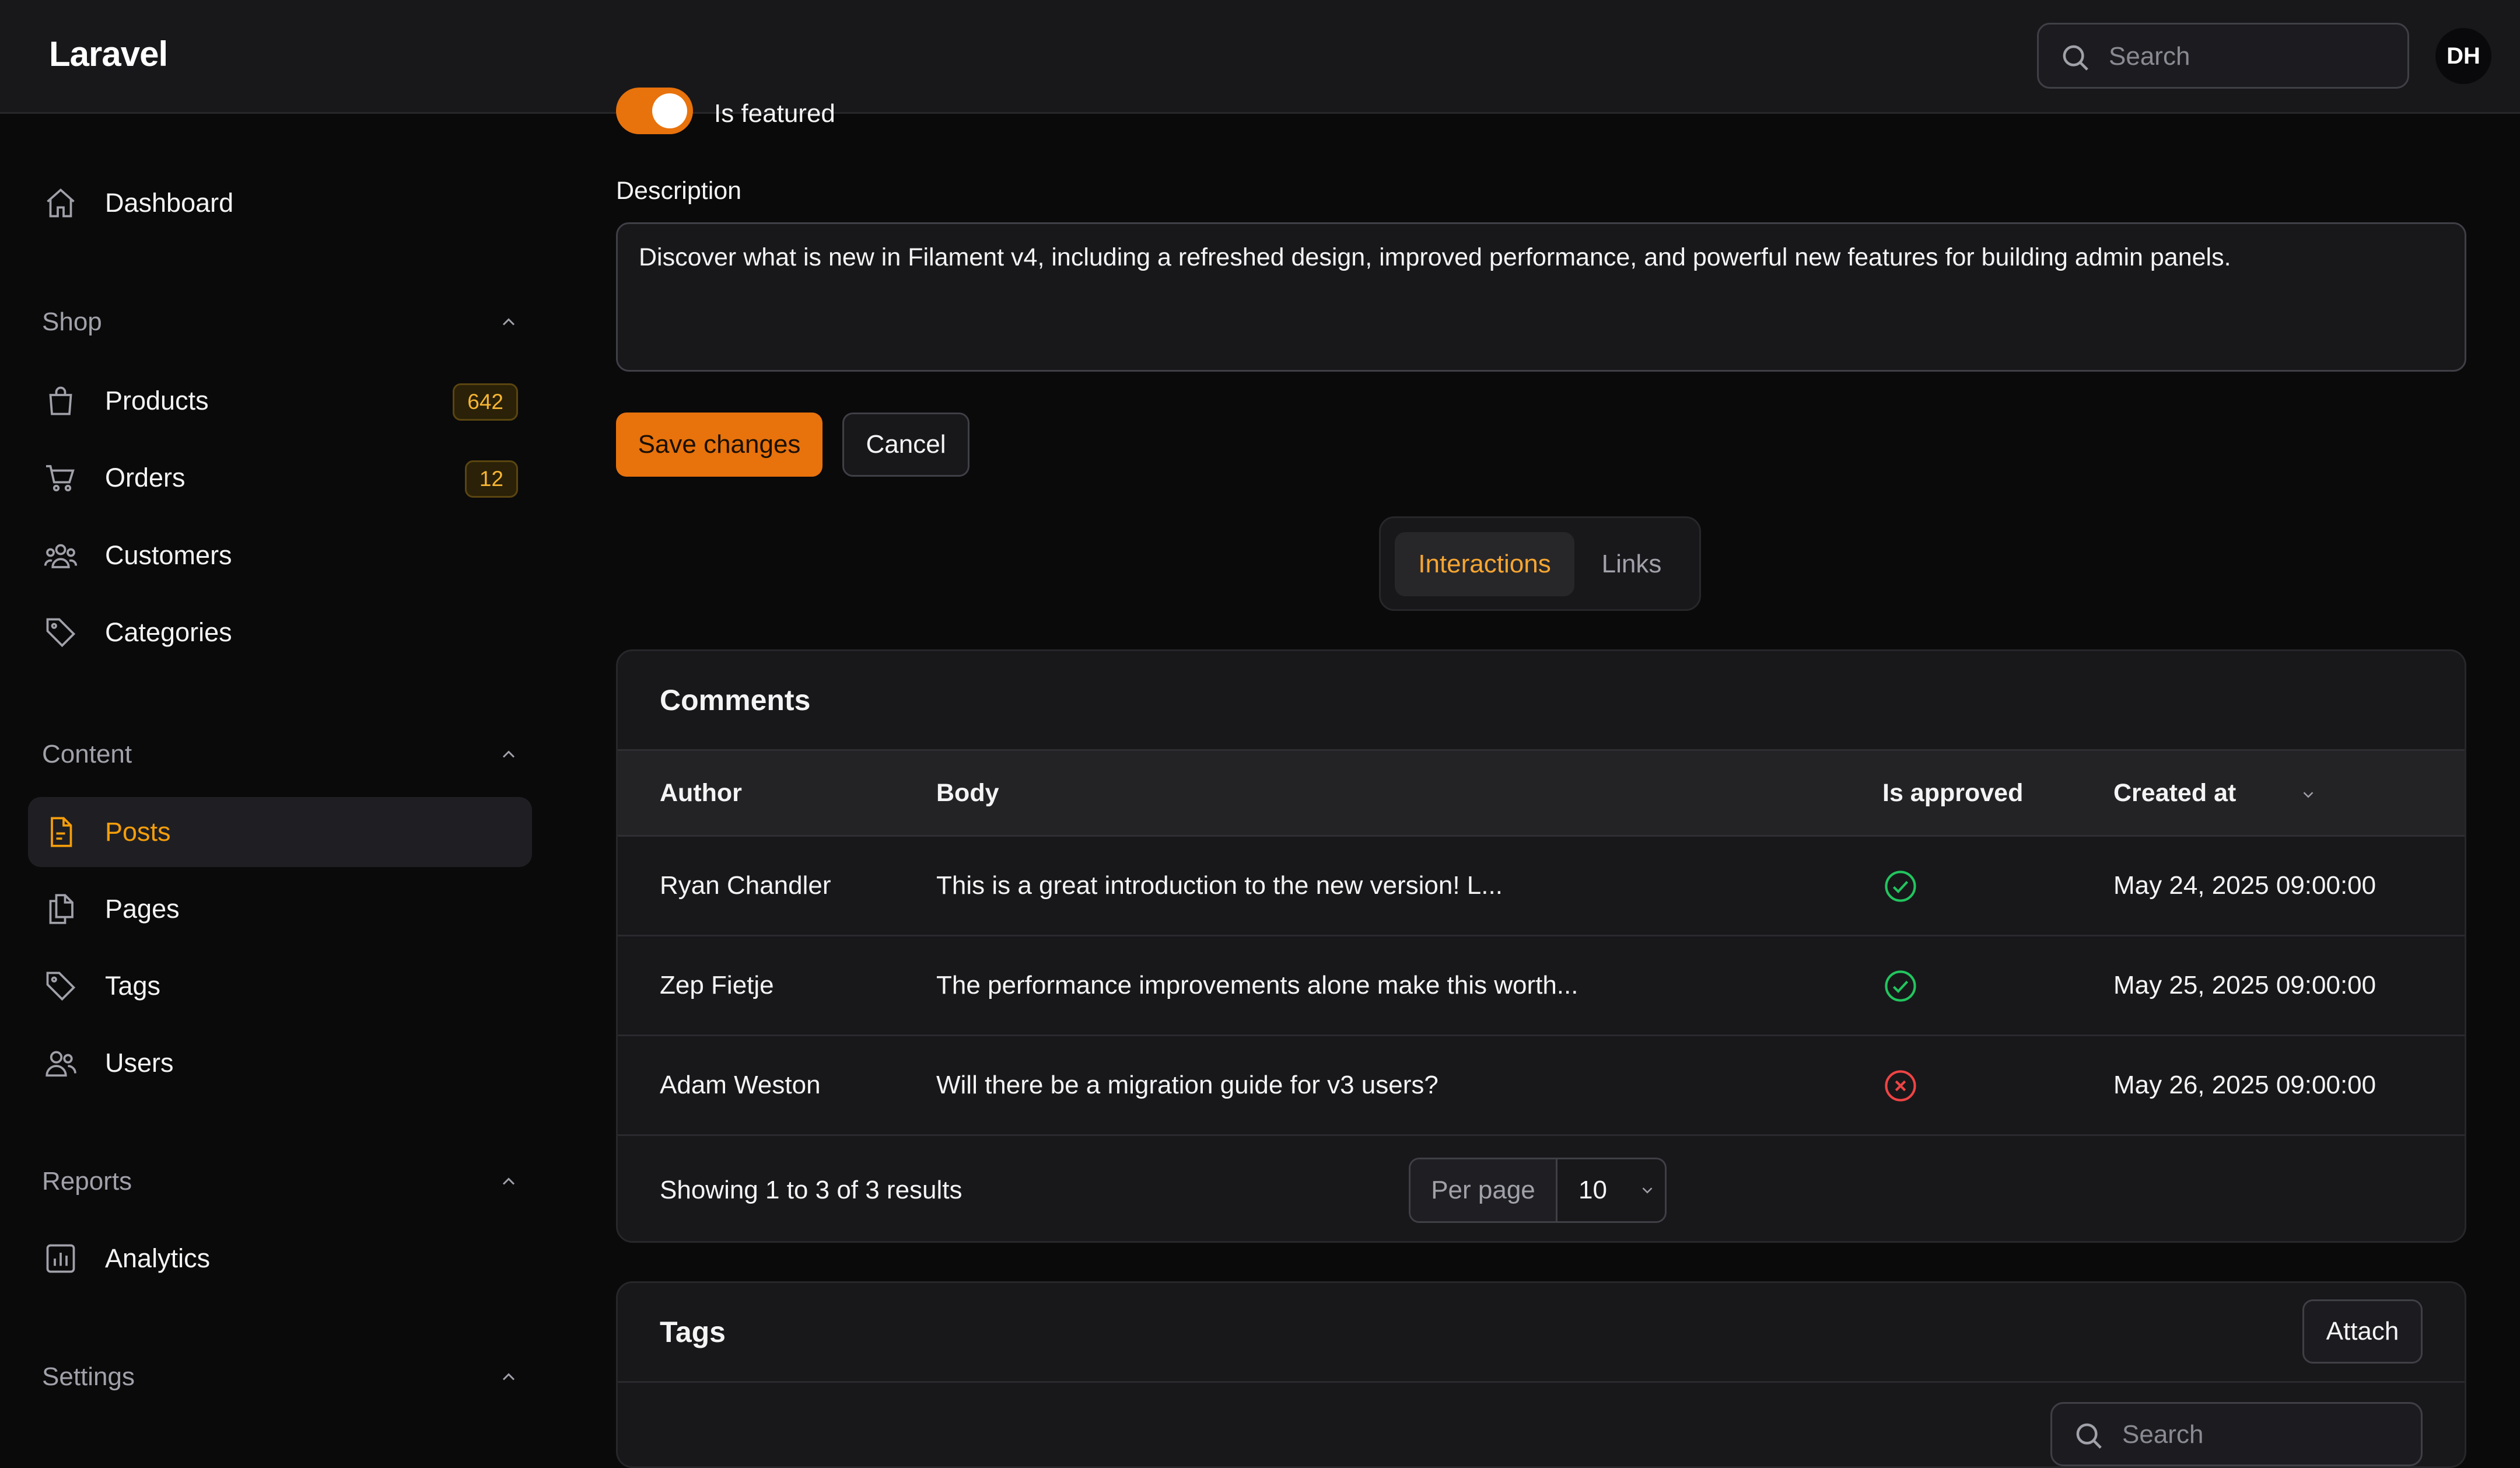  What do you see at coordinates (745, 886) in the screenshot?
I see `cell-author: Ryan Chandler` at bounding box center [745, 886].